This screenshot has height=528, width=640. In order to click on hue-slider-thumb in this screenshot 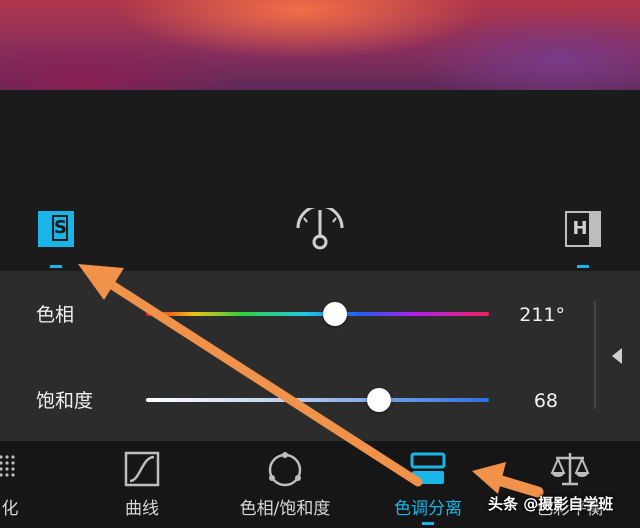, I will do `click(334, 314)`.